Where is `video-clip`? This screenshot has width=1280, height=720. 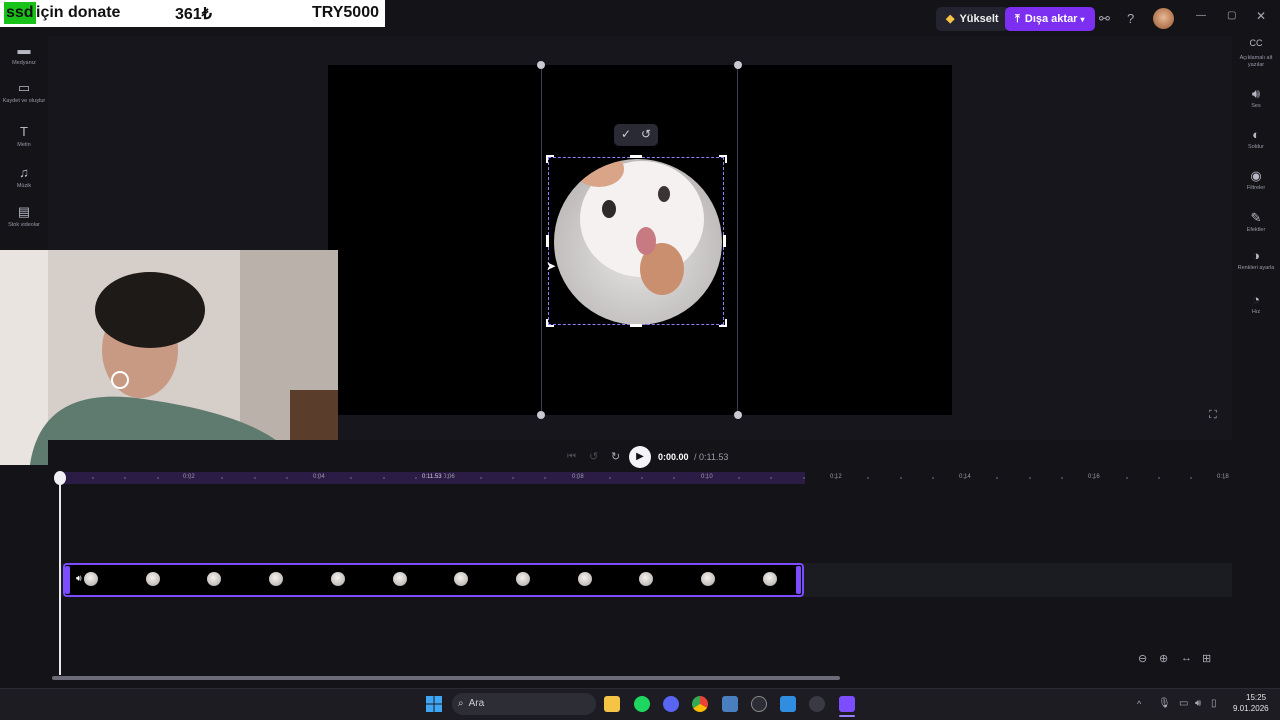
video-clip is located at coordinates (433, 580).